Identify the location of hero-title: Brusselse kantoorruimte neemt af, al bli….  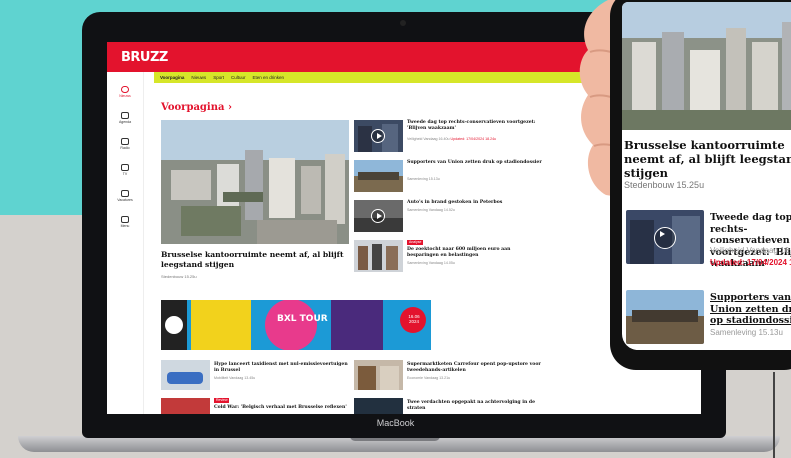
(256, 259).